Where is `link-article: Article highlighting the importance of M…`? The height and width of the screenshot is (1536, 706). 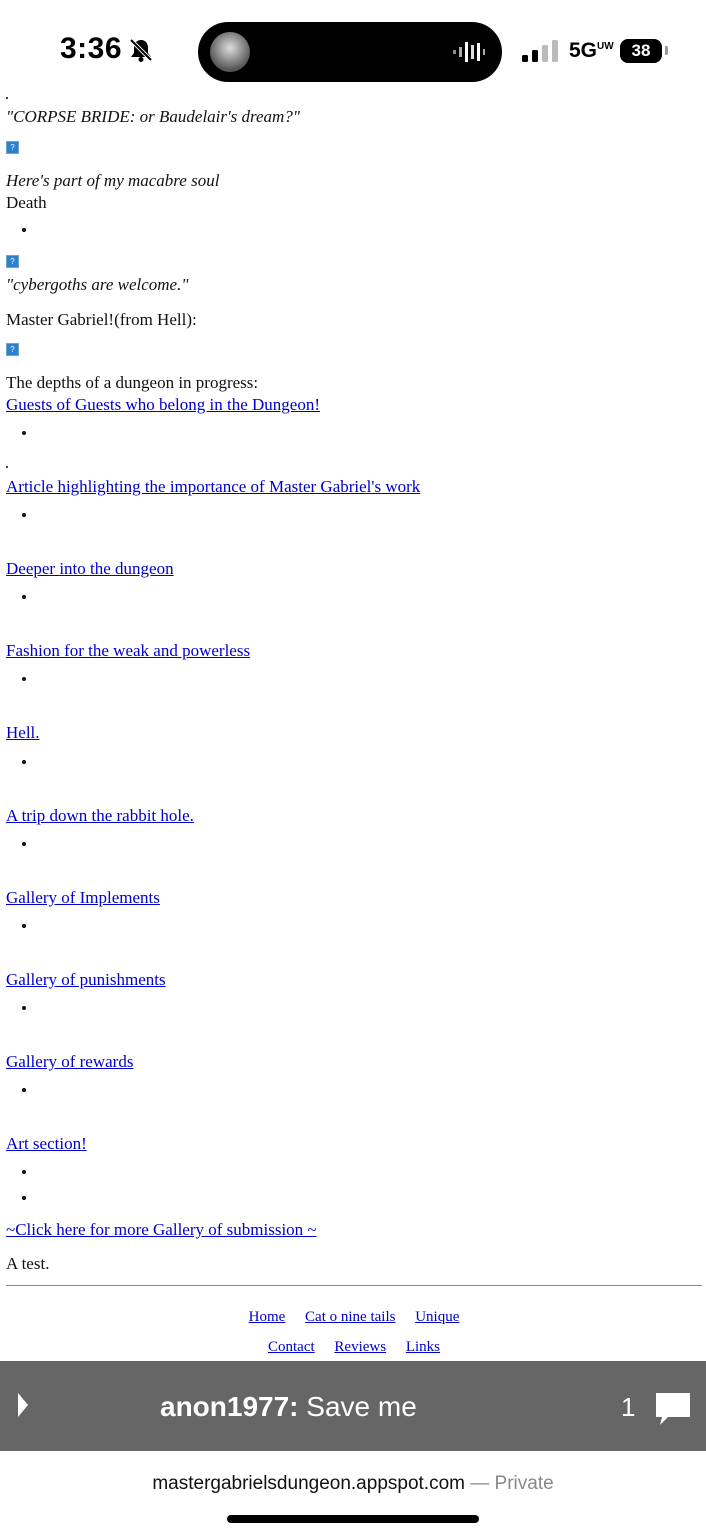
link-article: Article highlighting the importance of M… is located at coordinates (213, 487).